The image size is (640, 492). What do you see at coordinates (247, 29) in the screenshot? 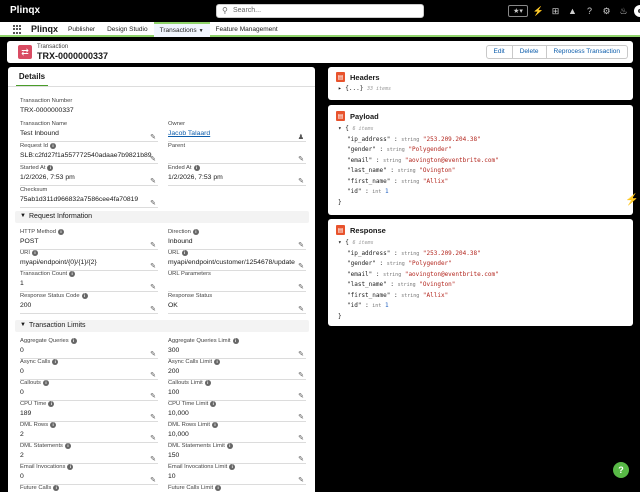
I see `tab-feature-management: Feature Management` at bounding box center [247, 29].